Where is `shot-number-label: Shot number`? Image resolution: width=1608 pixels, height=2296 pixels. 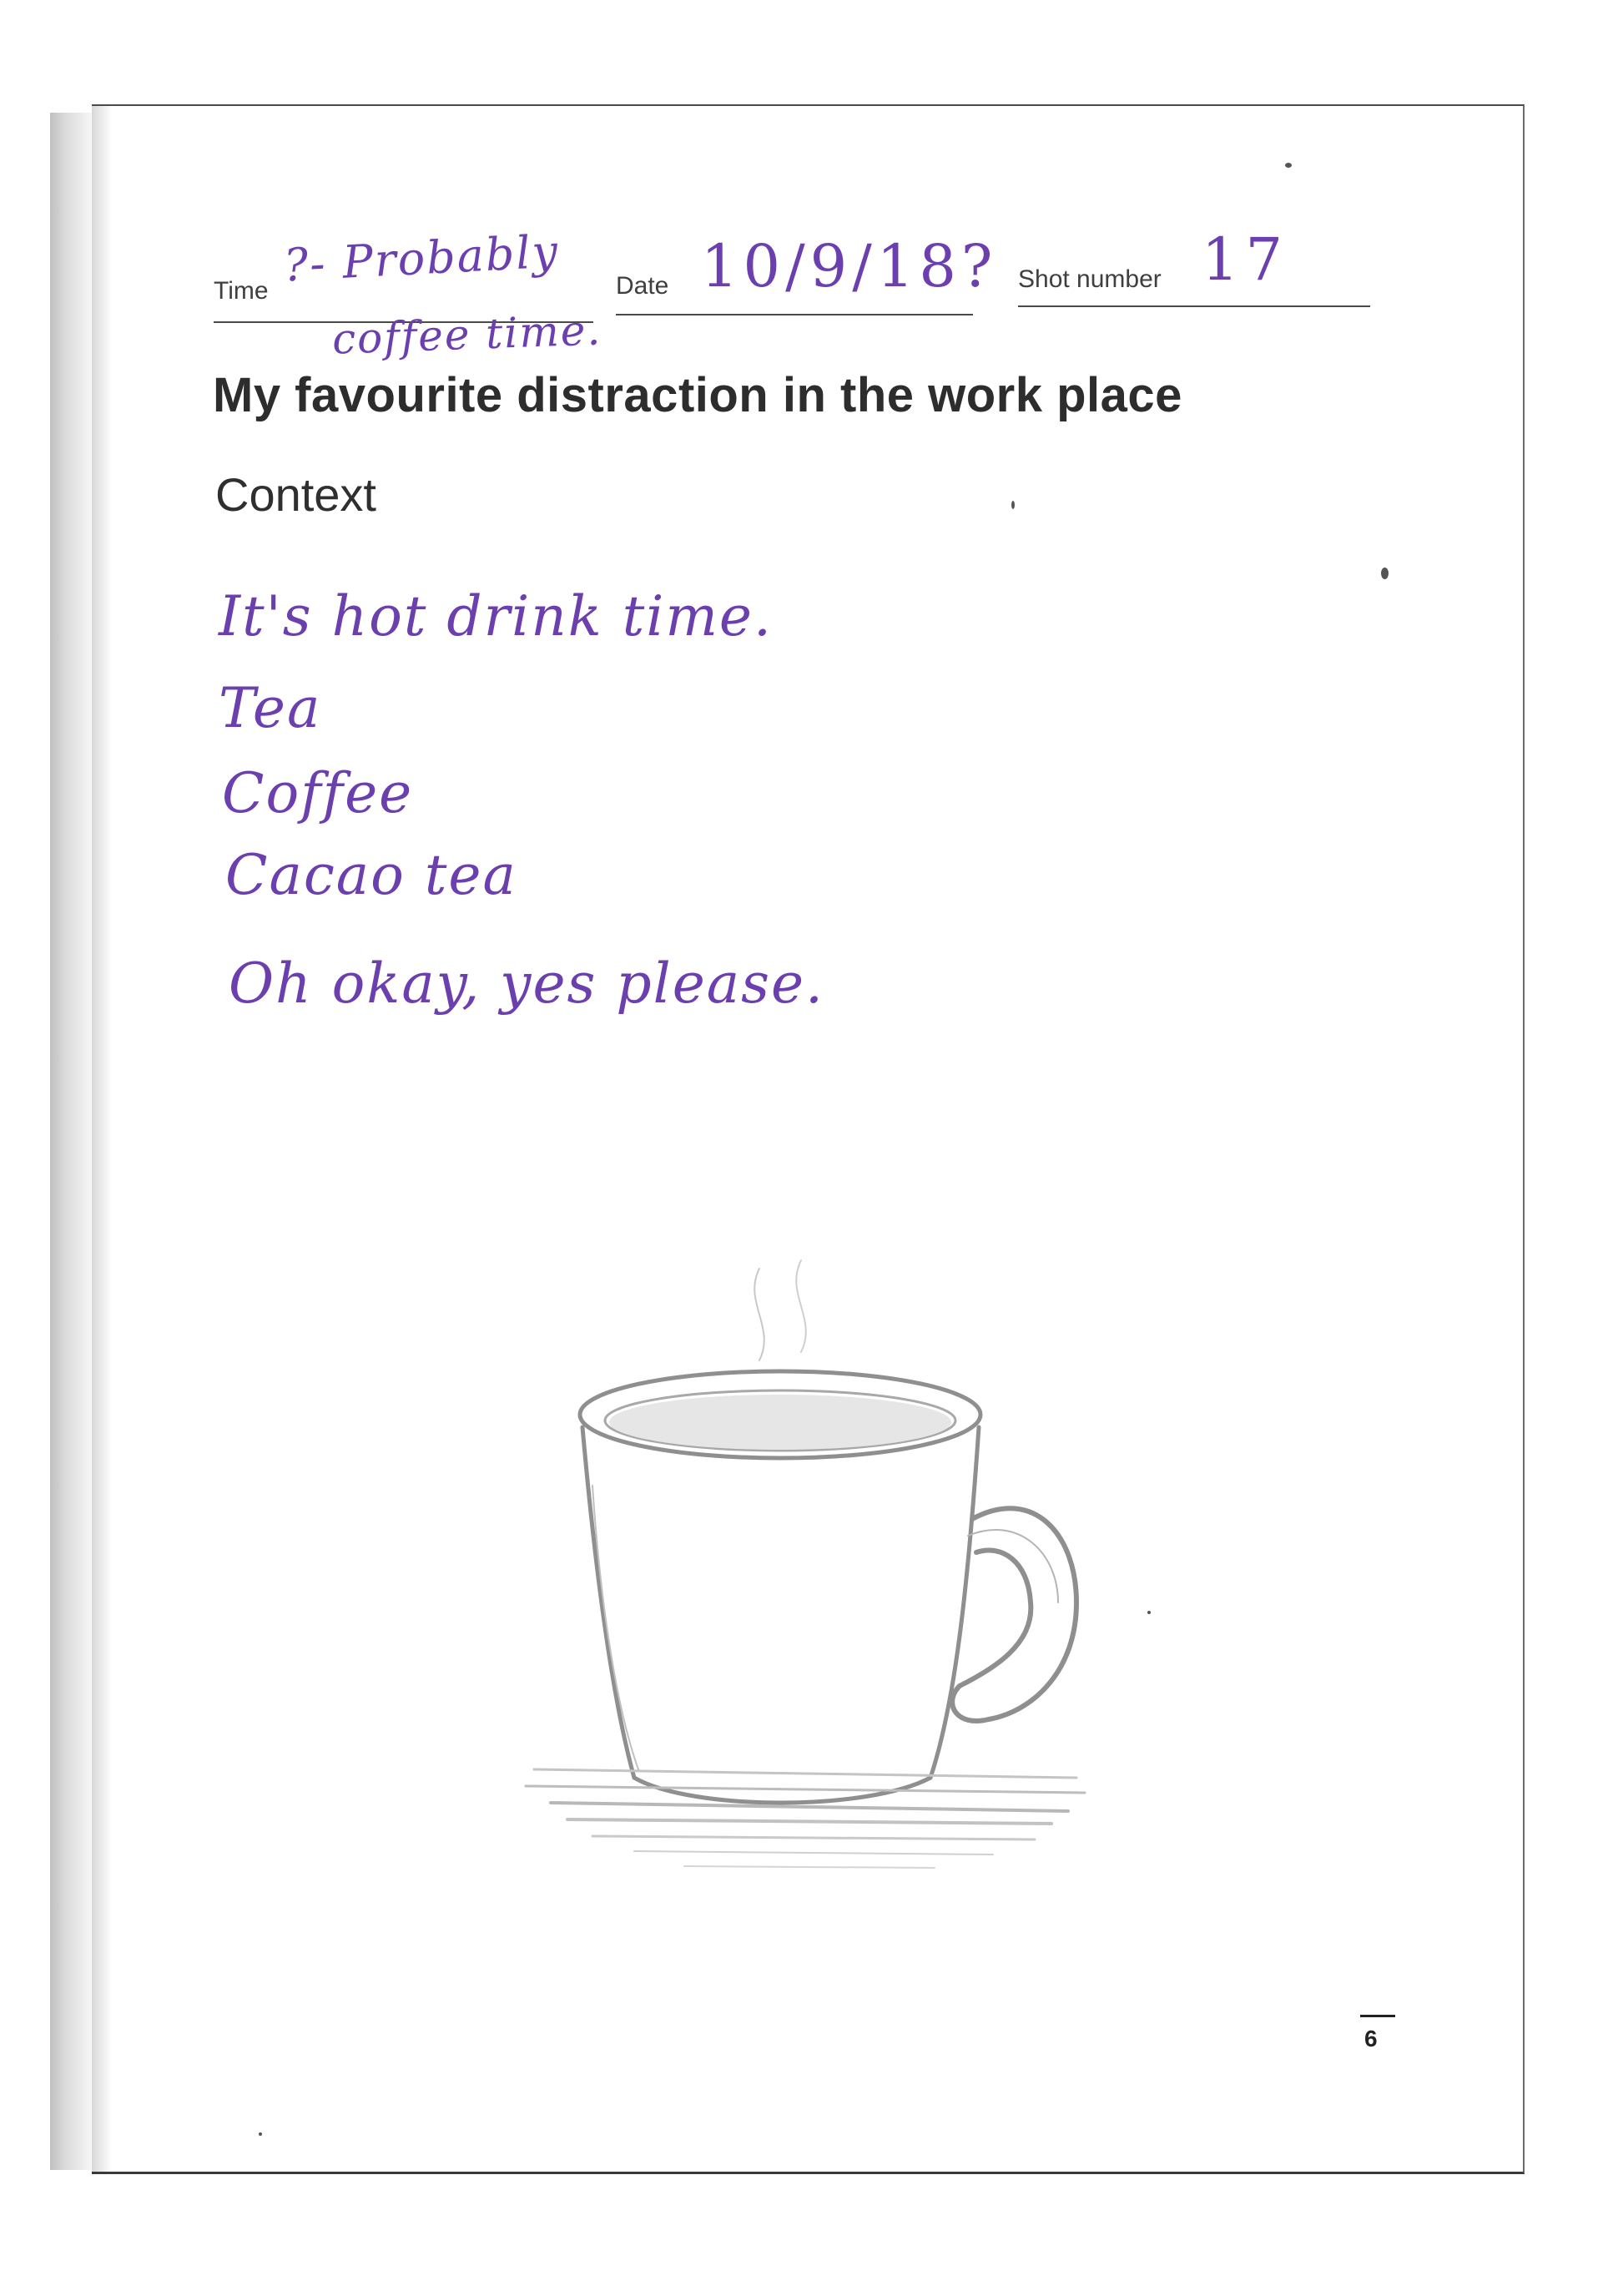
shot-number-label: Shot number is located at coordinates (1090, 279).